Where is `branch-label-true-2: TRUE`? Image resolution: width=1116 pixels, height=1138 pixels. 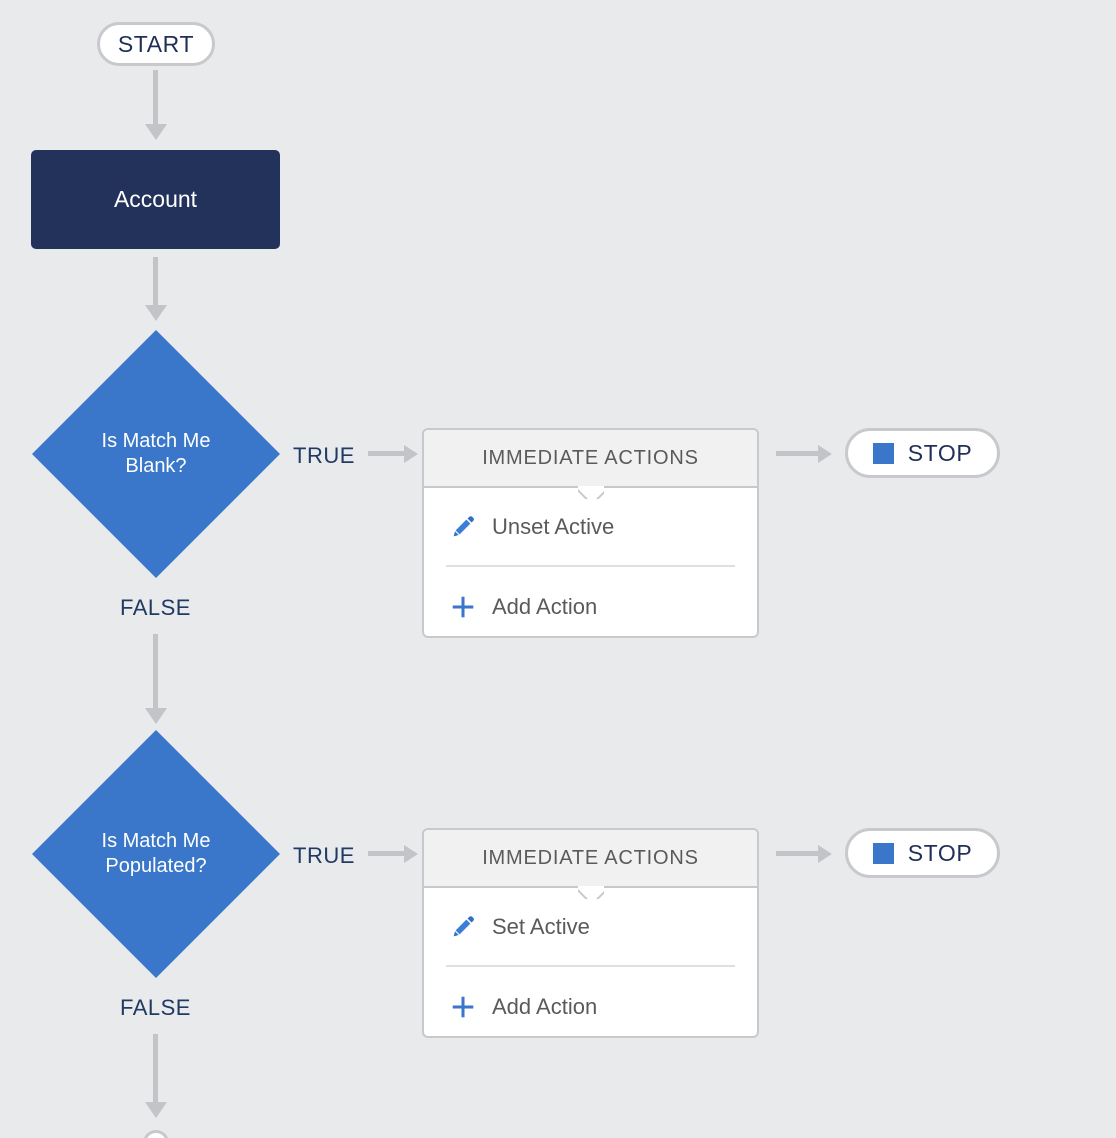
branch-label-true-2: TRUE is located at coordinates (324, 855).